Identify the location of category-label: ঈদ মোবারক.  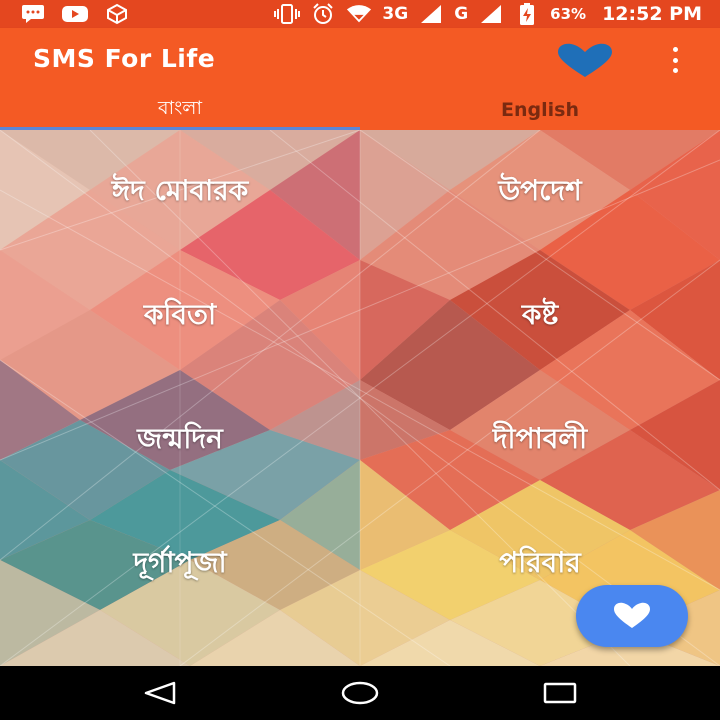
(180, 190).